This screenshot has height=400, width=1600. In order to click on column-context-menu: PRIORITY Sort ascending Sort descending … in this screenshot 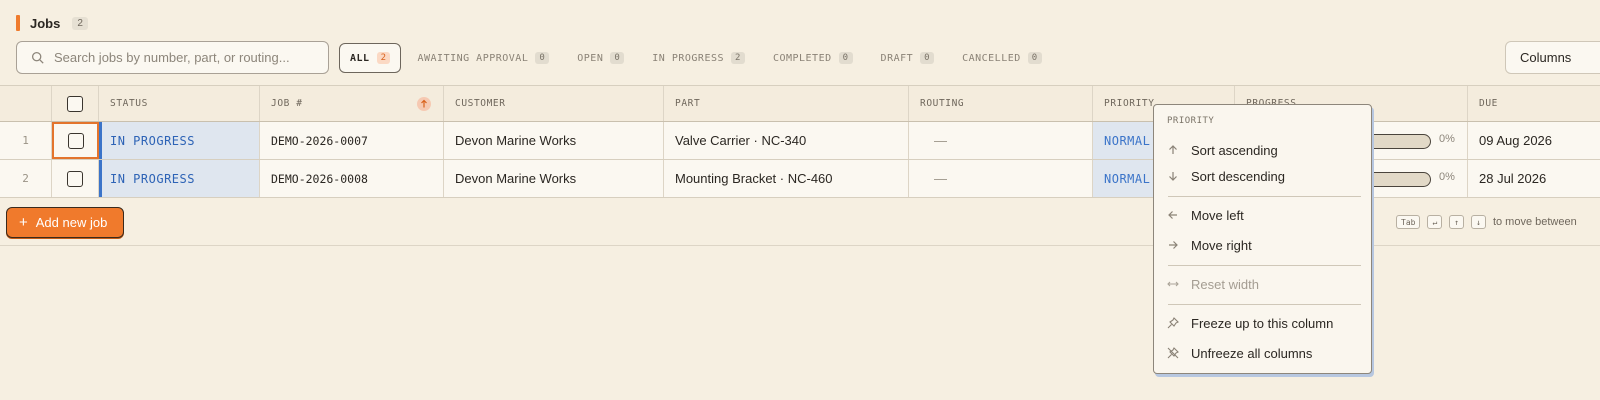, I will do `click(1262, 239)`.